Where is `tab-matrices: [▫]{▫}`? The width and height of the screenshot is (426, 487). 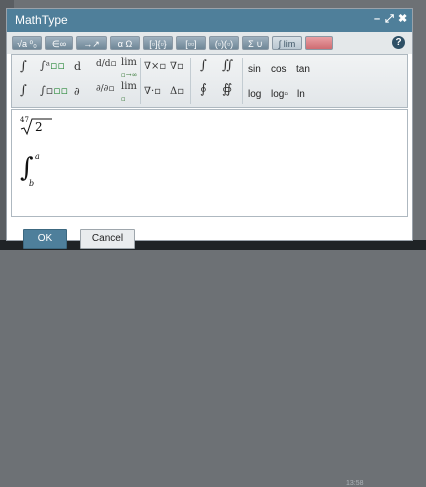
tab-matrices: [▫]{▫} is located at coordinates (158, 43).